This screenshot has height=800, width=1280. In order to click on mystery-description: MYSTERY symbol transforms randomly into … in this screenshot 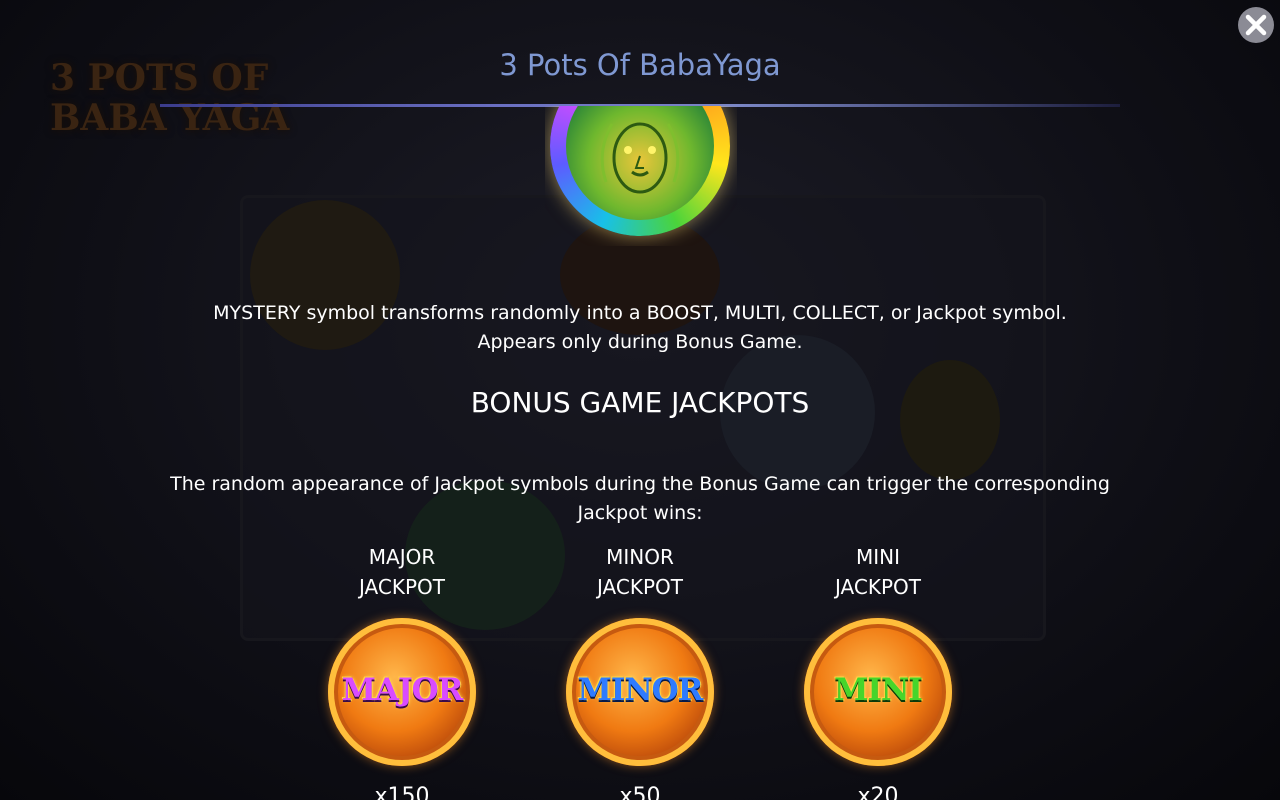, I will do `click(640, 313)`.